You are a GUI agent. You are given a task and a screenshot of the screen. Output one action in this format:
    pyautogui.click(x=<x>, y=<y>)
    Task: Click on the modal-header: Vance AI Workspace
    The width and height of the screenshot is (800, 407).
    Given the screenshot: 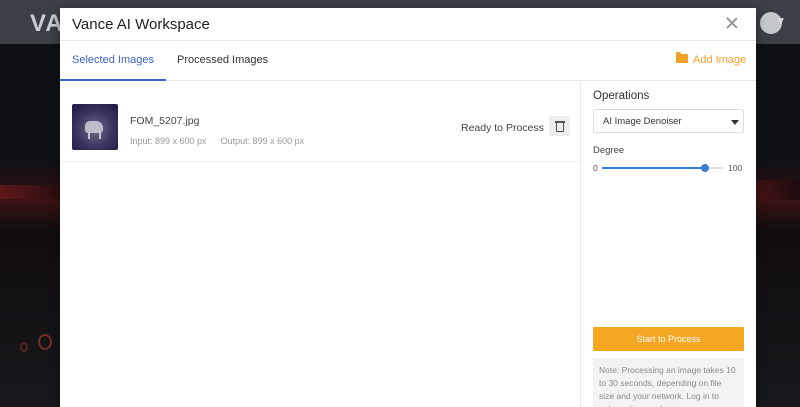 What is the action you would take?
    pyautogui.click(x=408, y=24)
    